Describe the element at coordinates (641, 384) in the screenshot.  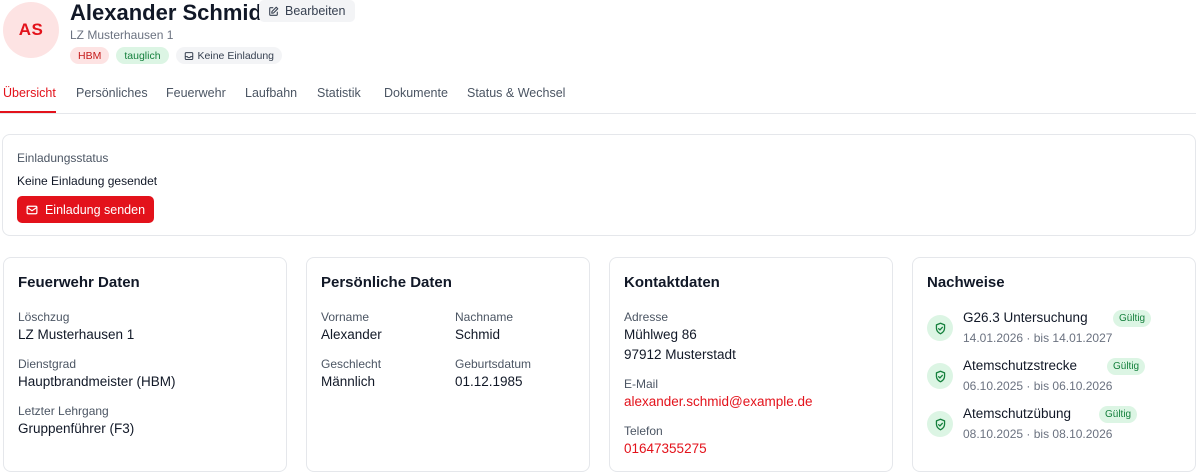
I see `email-label: E-Mail` at that location.